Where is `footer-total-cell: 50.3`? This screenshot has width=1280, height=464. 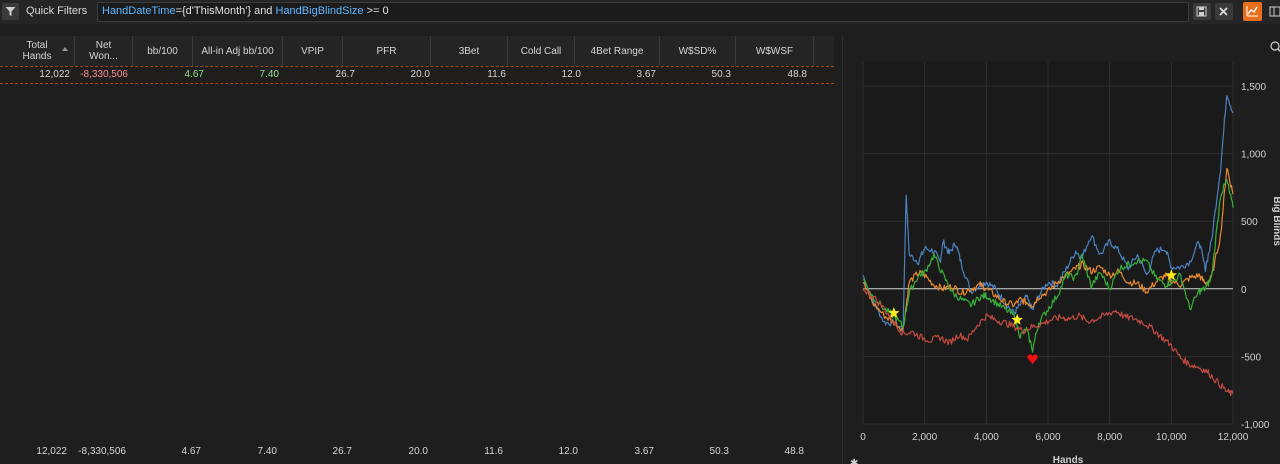
footer-total-cell: 50.3 is located at coordinates (719, 451).